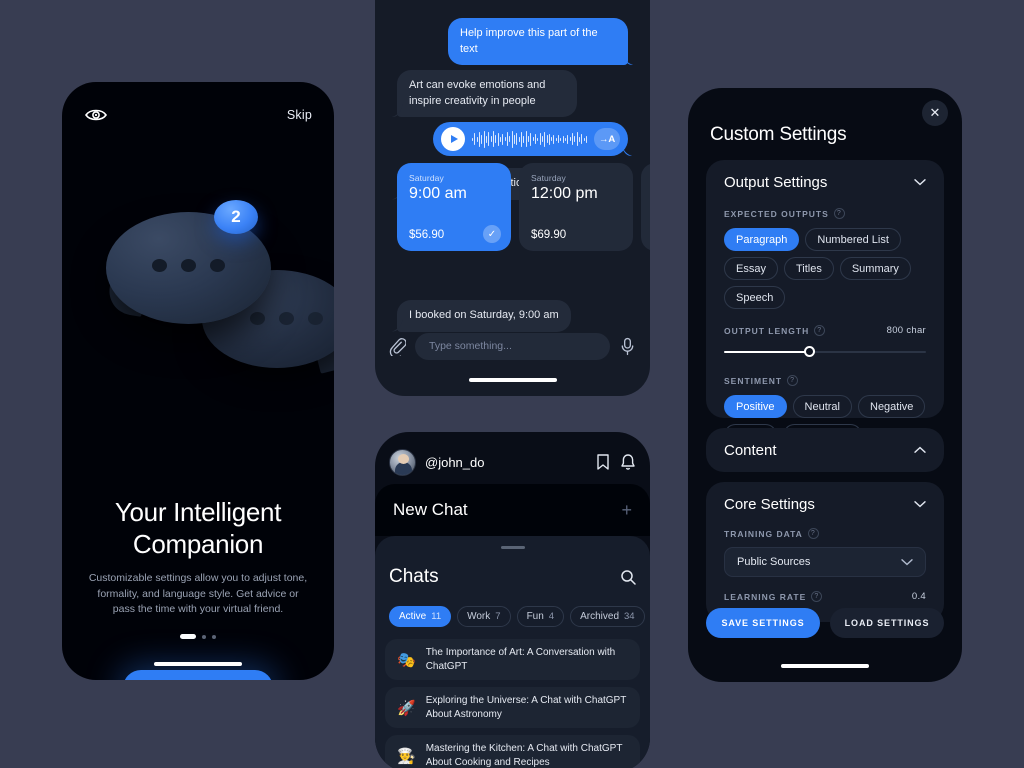  I want to click on chip-label: Archived, so click(599, 616).